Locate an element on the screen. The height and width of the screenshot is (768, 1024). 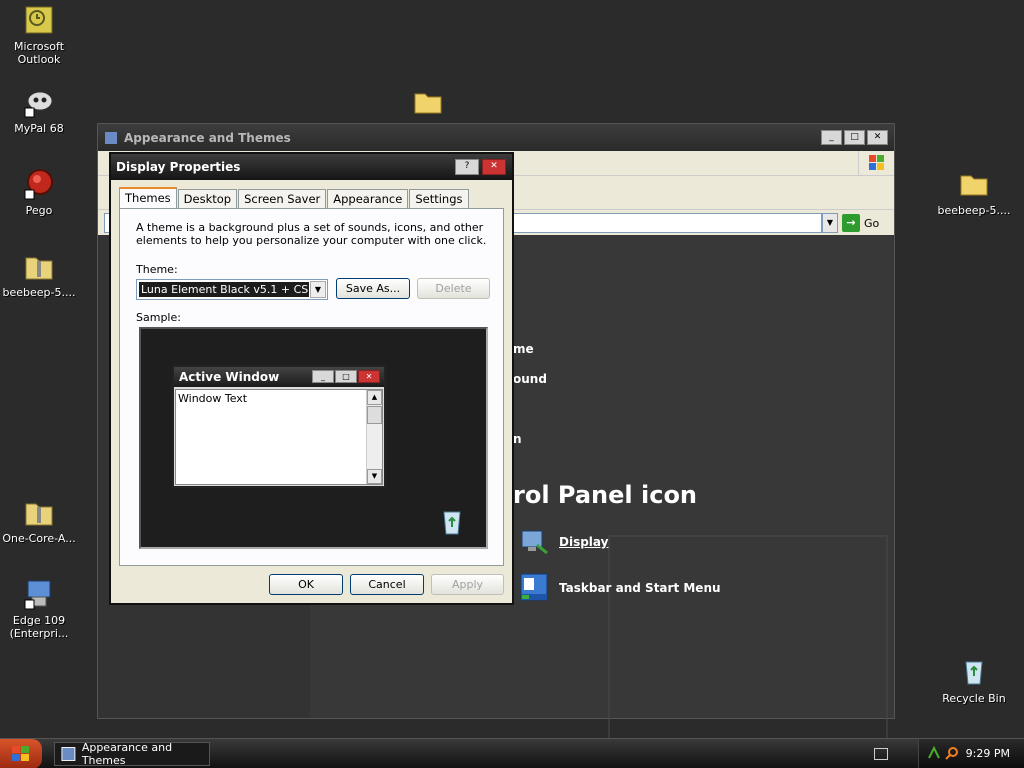
scroll-down-icon: ▼ is located at coordinates (374, 476).